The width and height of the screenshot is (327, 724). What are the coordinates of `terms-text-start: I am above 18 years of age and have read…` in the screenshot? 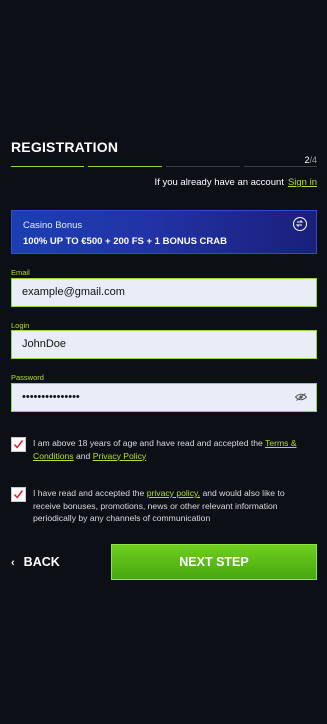 It's located at (149, 443).